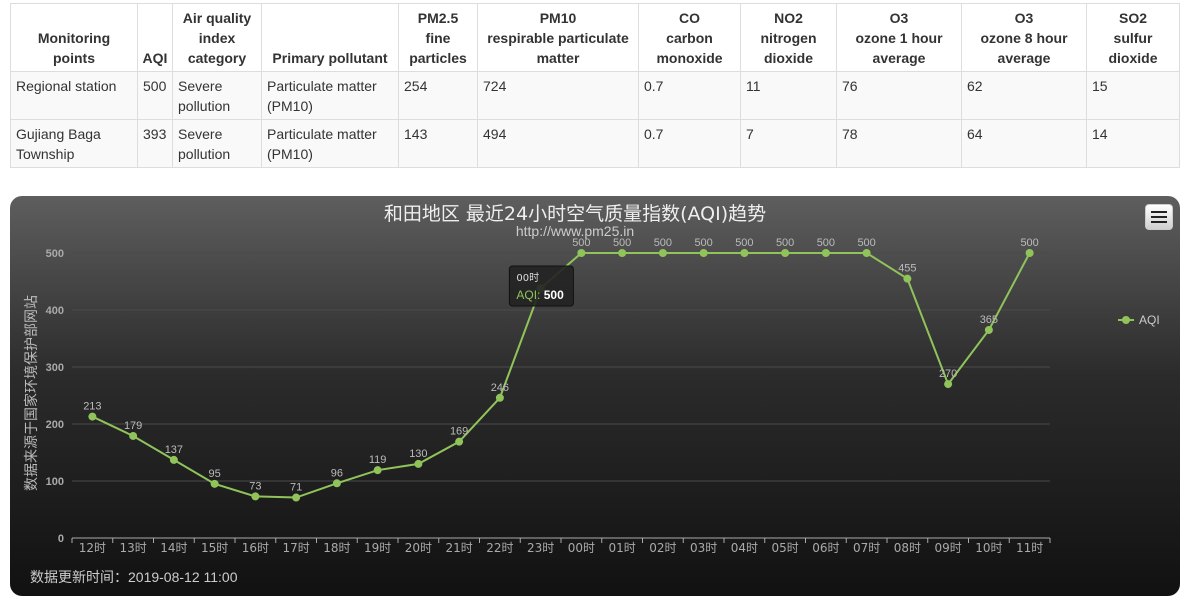 The height and width of the screenshot is (609, 1193). What do you see at coordinates (500, 388) in the screenshot?
I see `data-label: 246` at bounding box center [500, 388].